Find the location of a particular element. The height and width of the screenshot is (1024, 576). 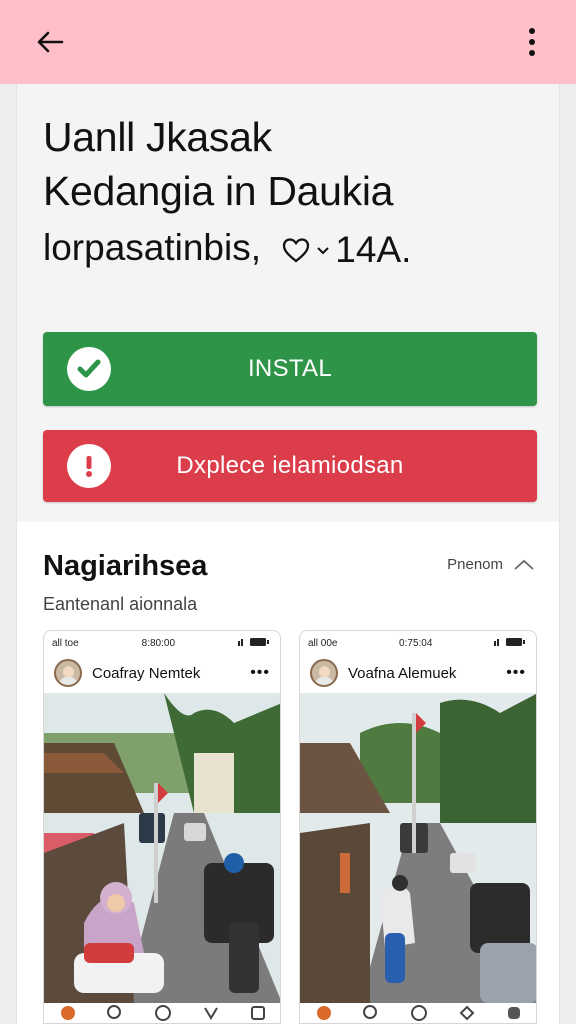

app-subtitle-text: lorpasatinbis, is located at coordinates (152, 247).